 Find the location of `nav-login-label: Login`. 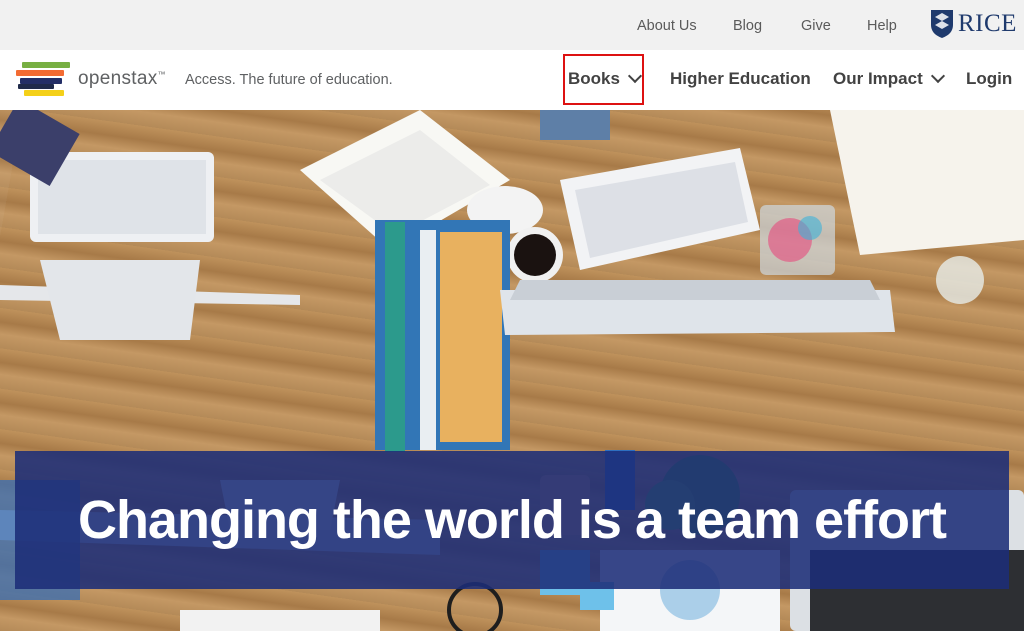

nav-login-label: Login is located at coordinates (989, 78).